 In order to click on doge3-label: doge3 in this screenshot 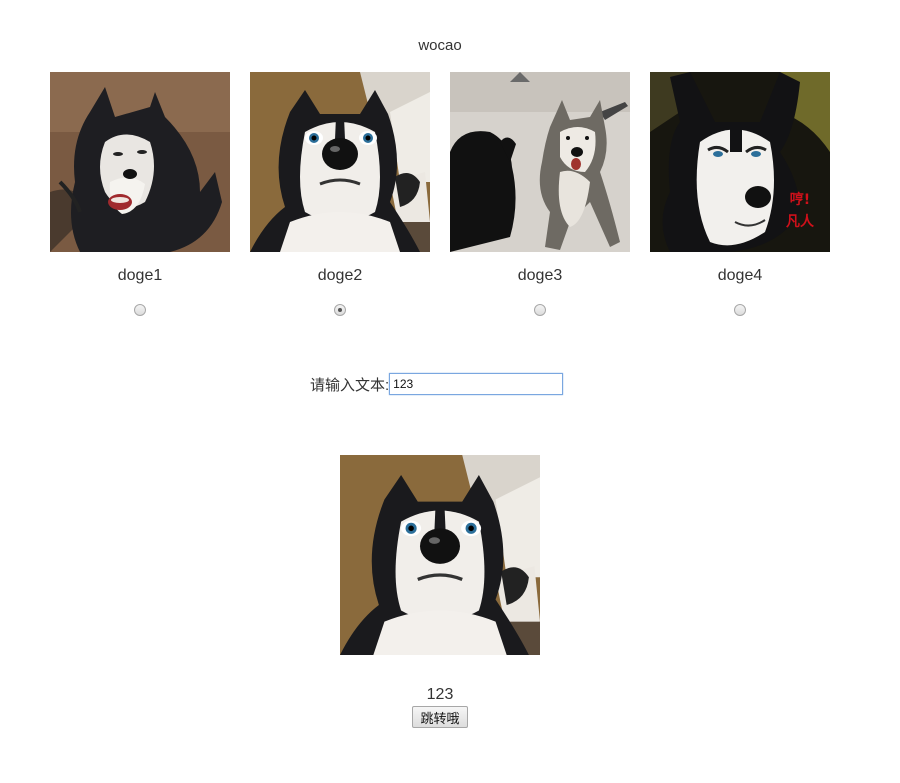, I will do `click(540, 275)`.